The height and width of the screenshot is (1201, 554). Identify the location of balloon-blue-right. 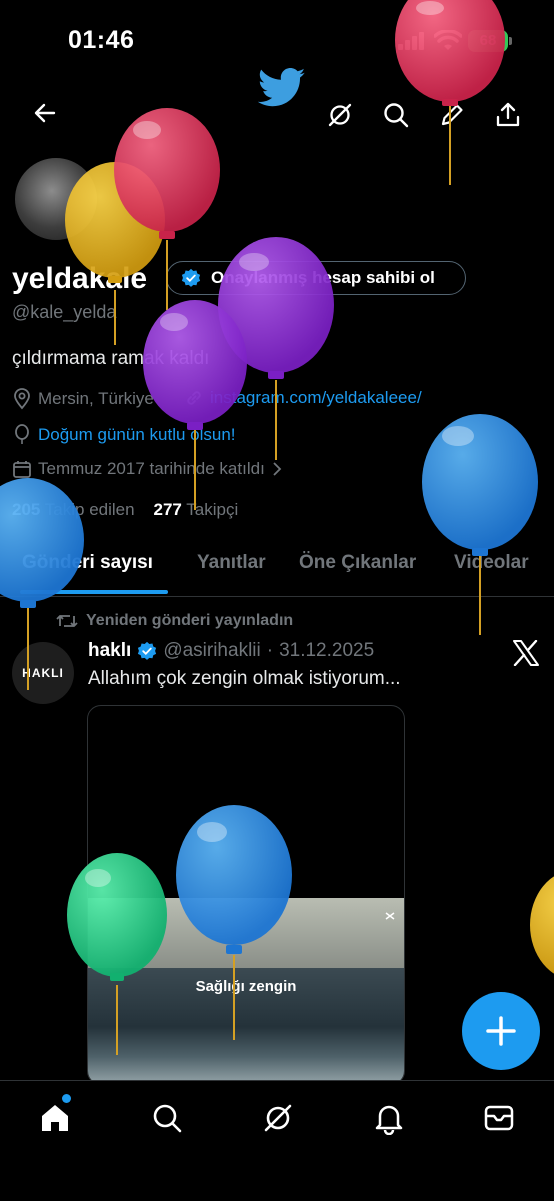
(480, 524).